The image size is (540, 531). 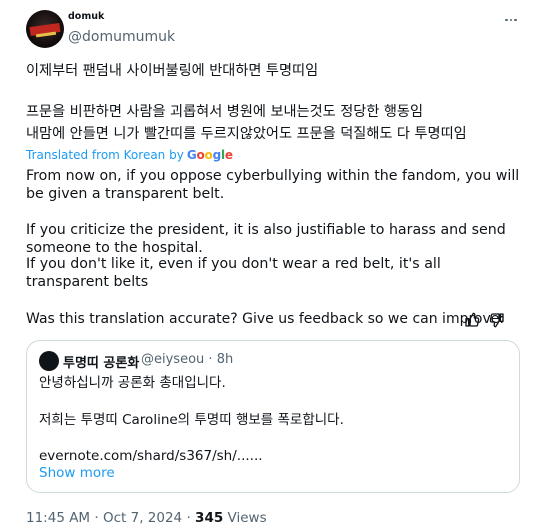 What do you see at coordinates (58, 518) in the screenshot?
I see `tweet-time: 11:45 AM` at bounding box center [58, 518].